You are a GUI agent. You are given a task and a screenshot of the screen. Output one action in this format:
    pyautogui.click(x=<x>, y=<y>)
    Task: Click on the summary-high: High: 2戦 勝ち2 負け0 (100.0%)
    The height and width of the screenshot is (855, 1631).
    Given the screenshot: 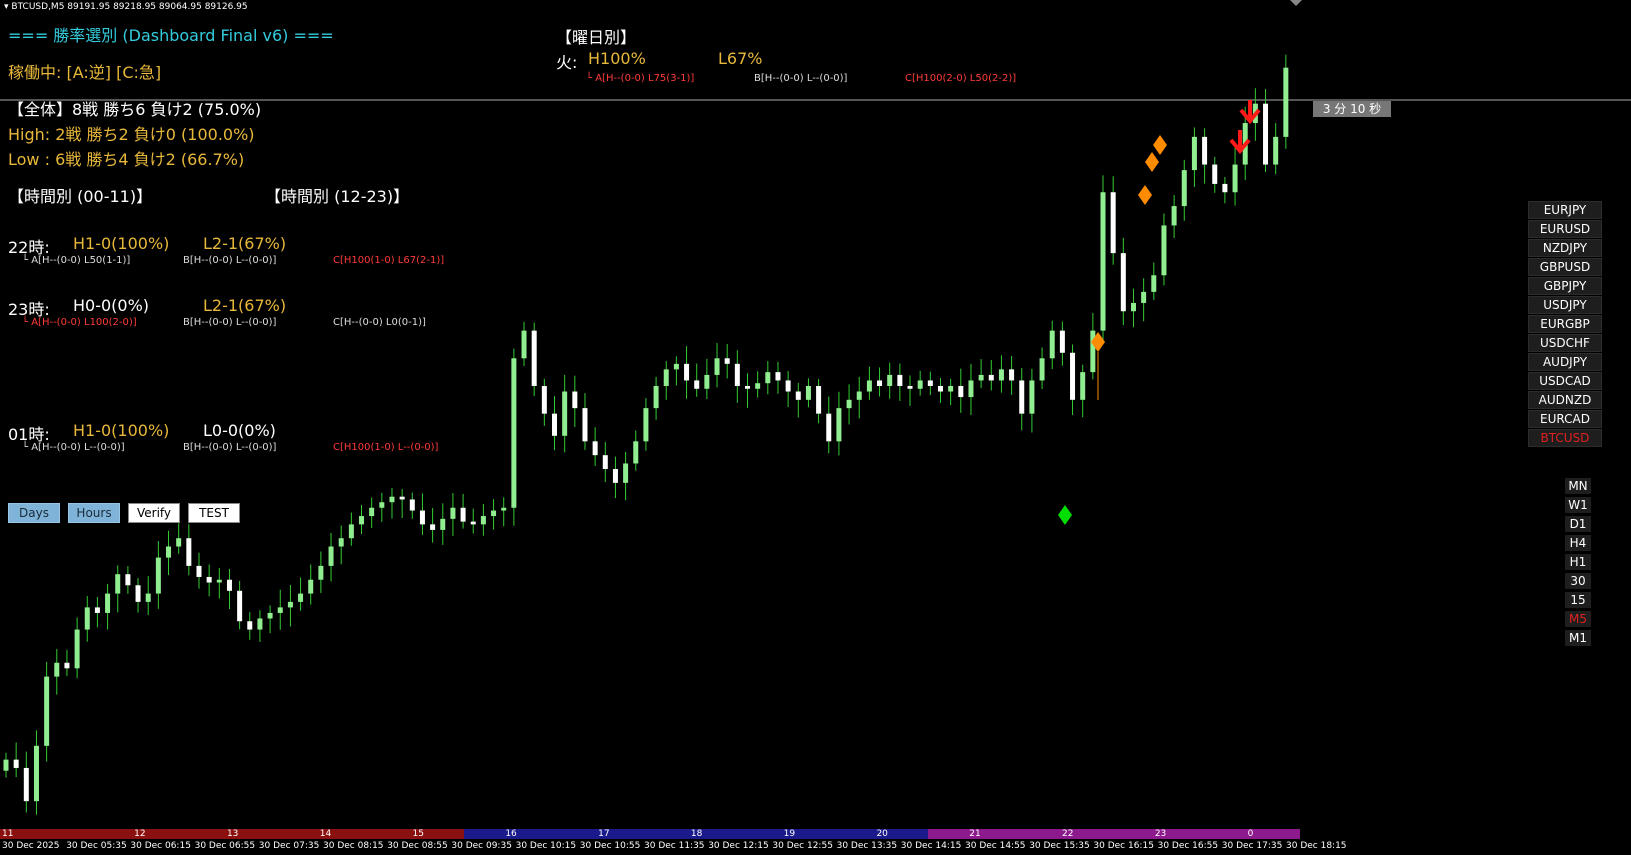 What is the action you would take?
    pyautogui.click(x=131, y=134)
    